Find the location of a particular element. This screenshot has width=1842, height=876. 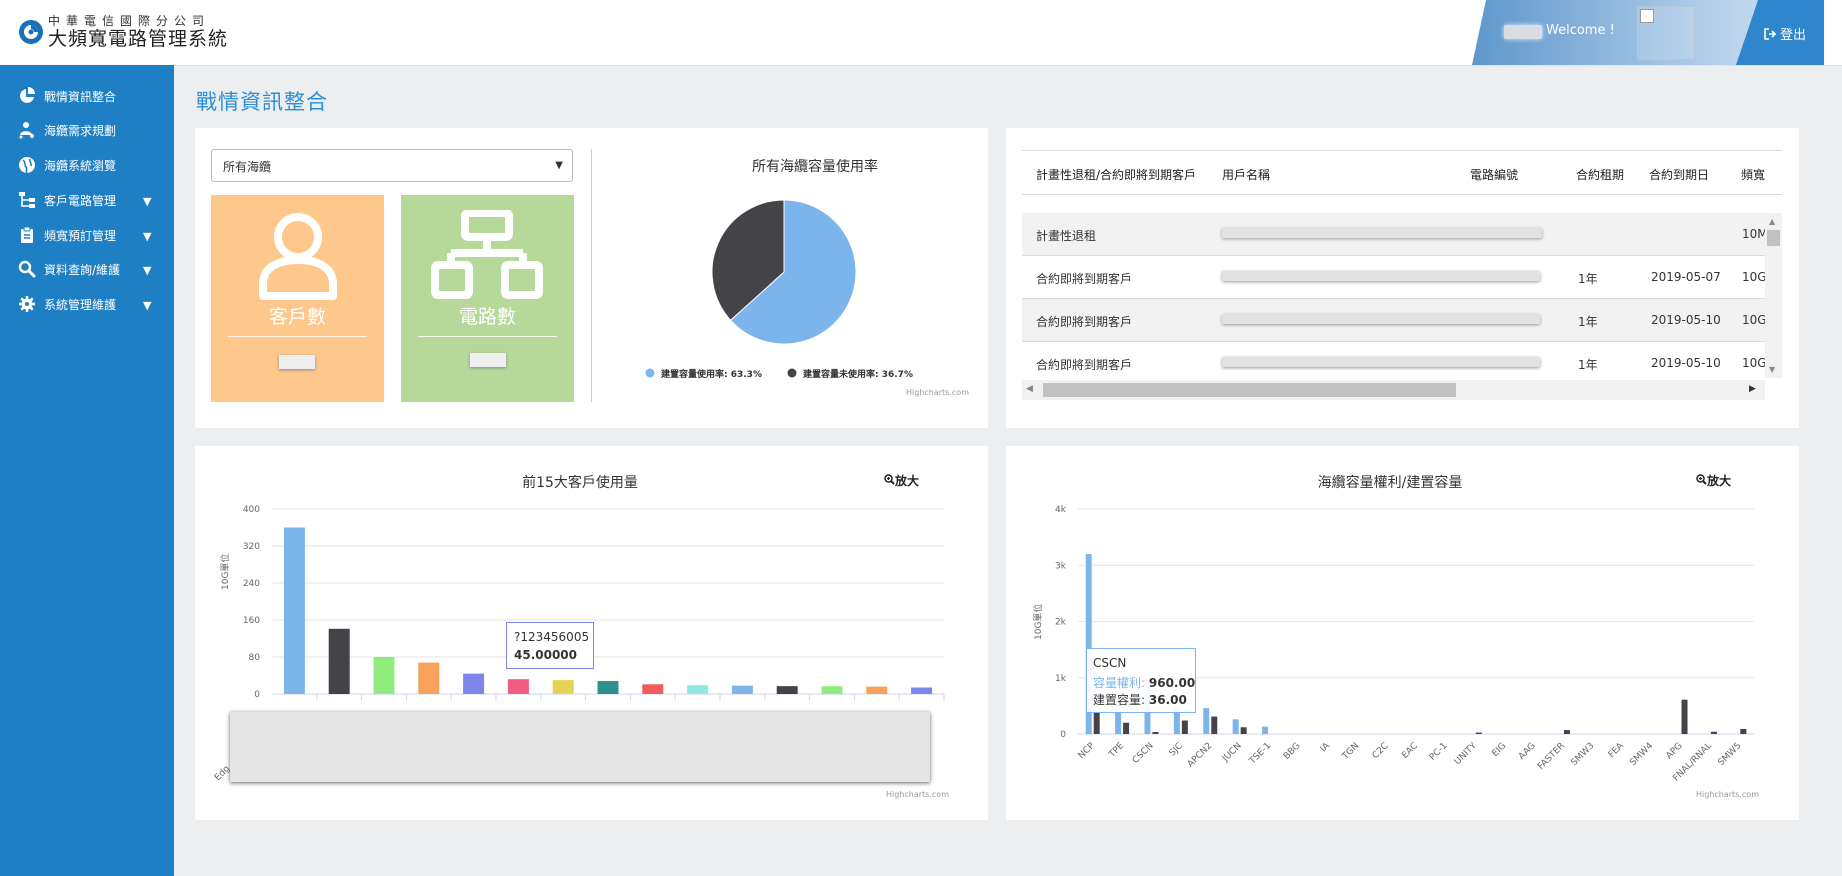

user-icon is located at coordinates (298, 256).